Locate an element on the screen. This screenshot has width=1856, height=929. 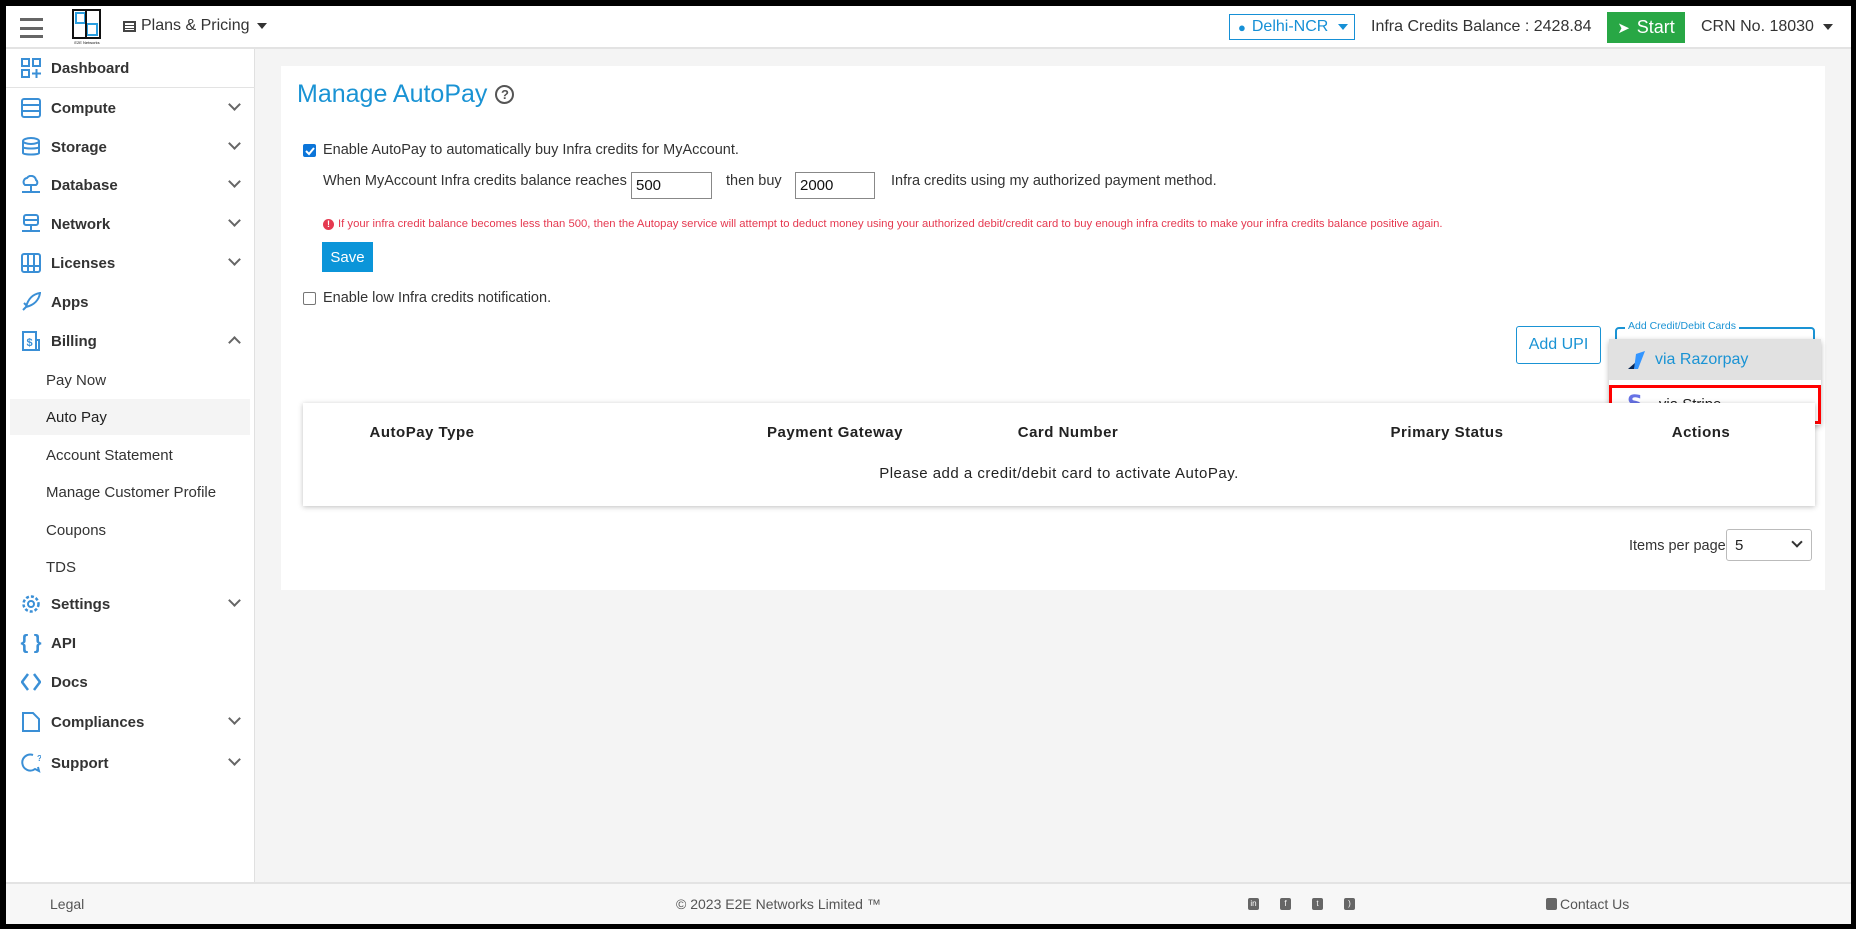
dashboard-icon is located at coordinates (31, 68).